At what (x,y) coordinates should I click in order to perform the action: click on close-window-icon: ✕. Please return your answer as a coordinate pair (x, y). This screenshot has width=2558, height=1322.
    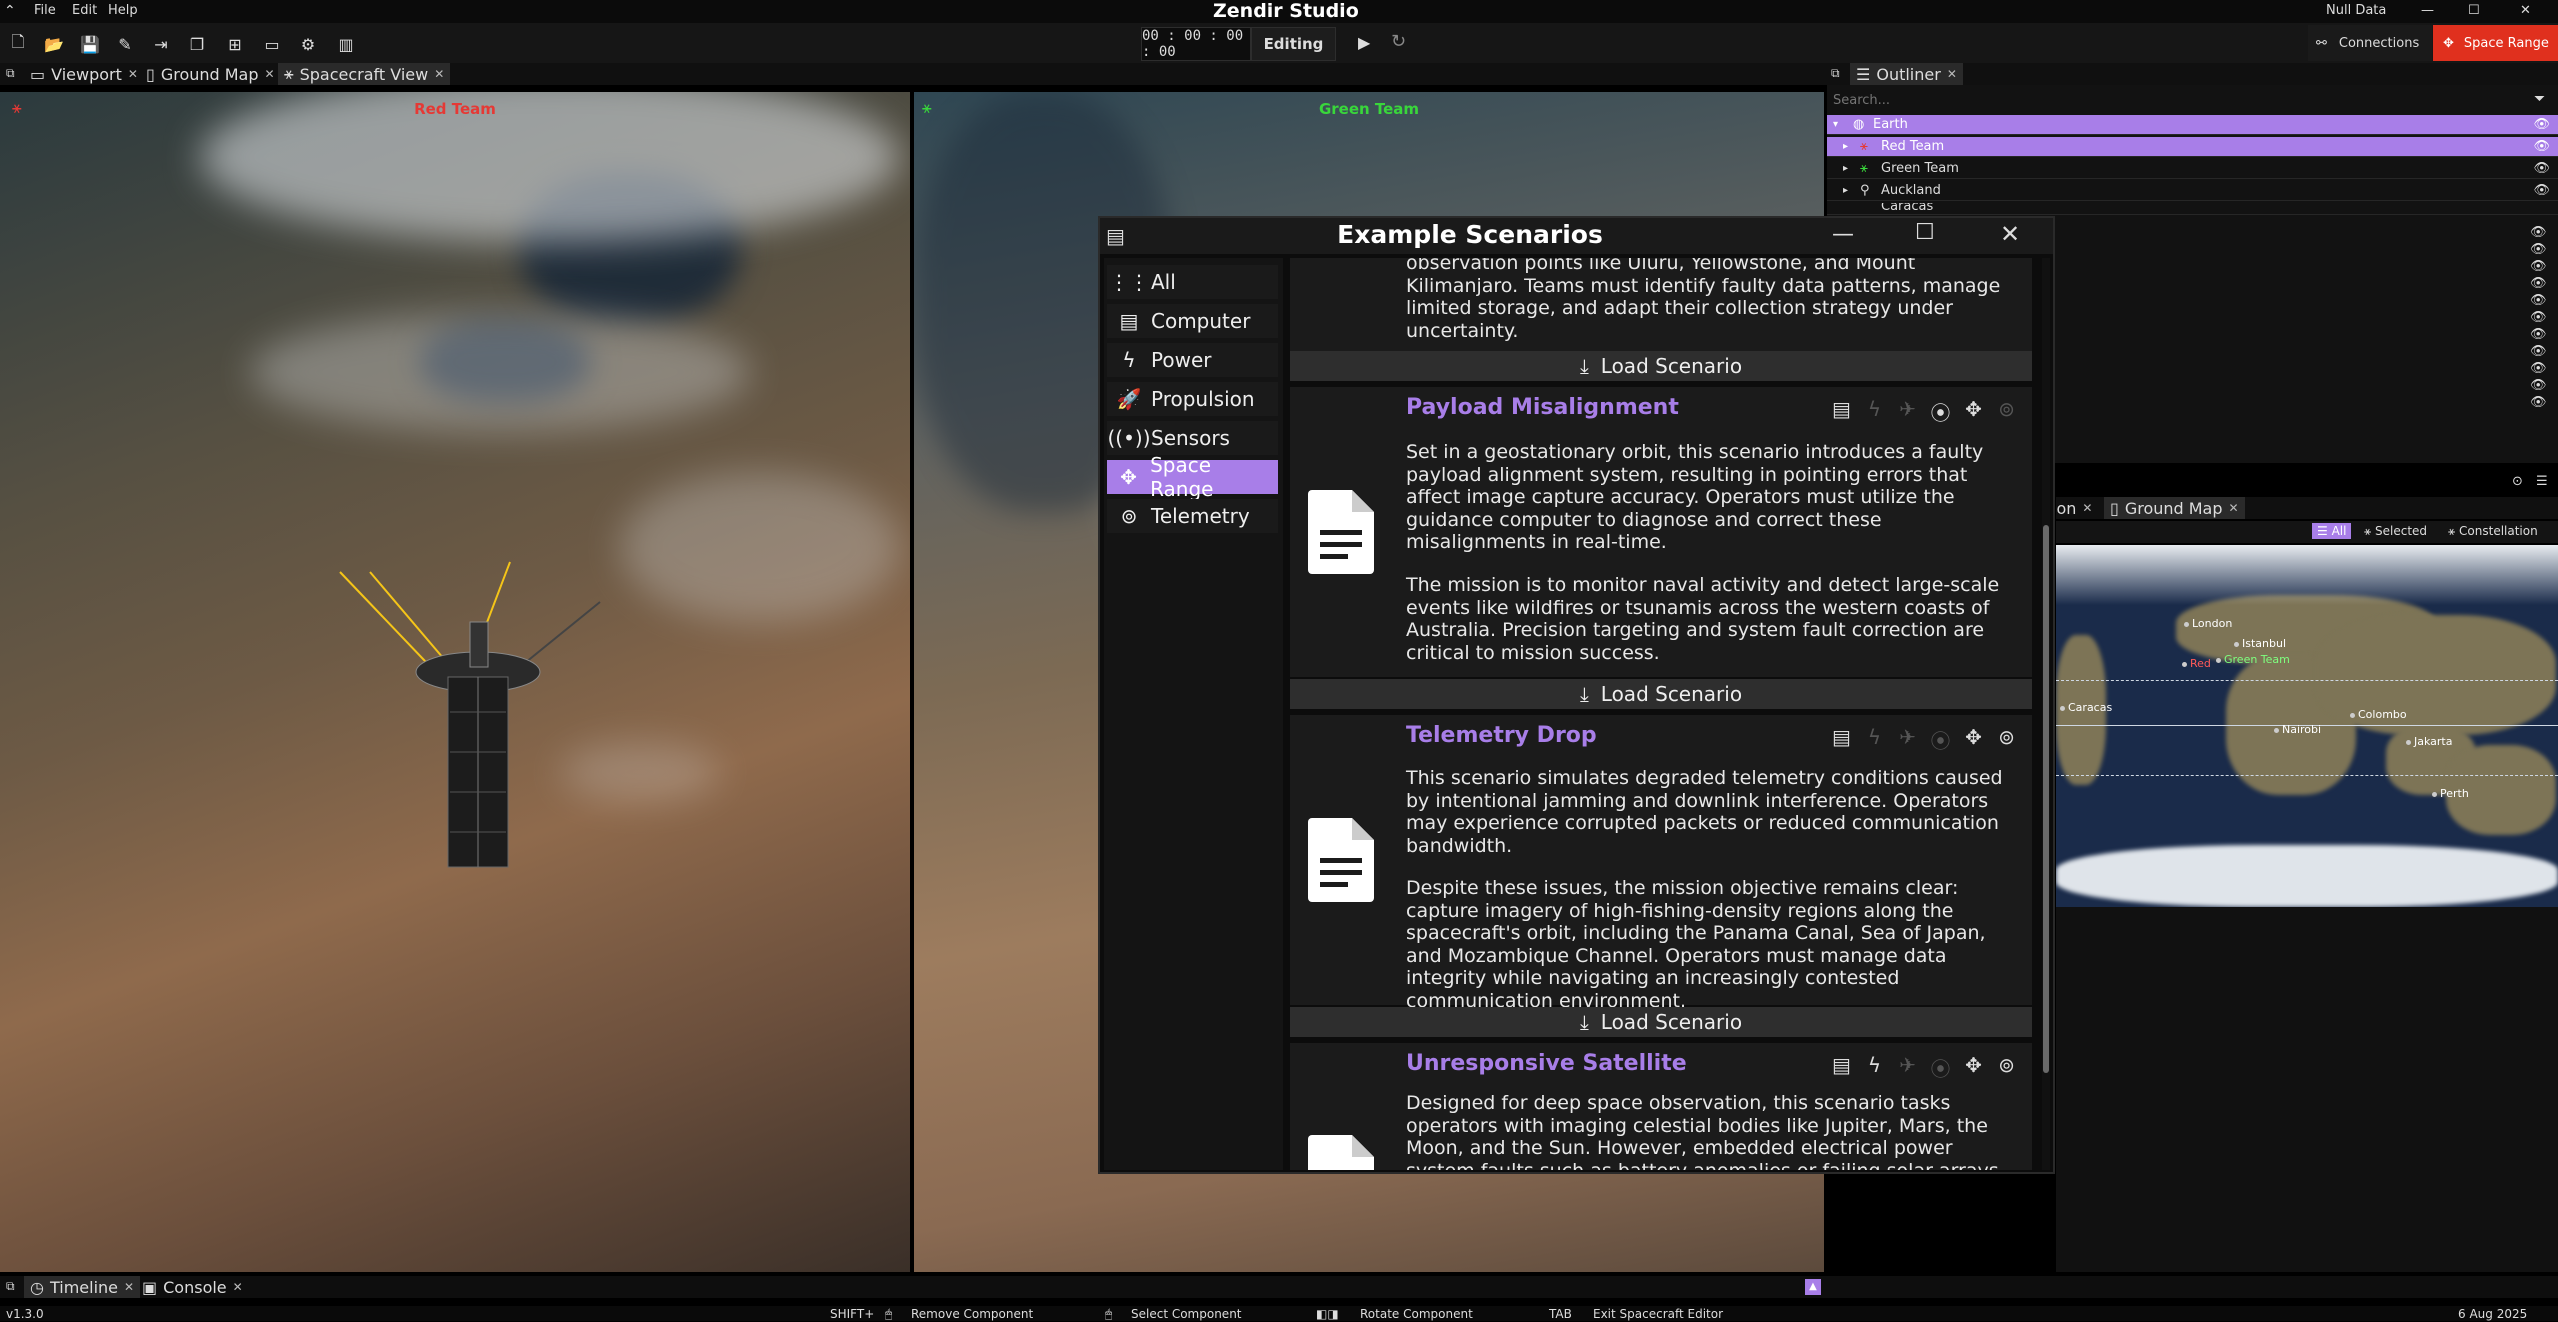
    Looking at the image, I should click on (2525, 10).